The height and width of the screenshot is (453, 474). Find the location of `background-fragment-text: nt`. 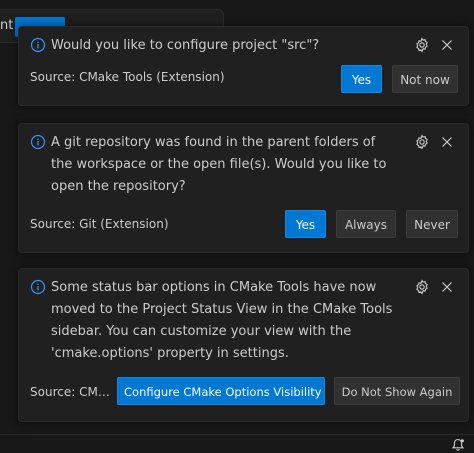

background-fragment-text: nt is located at coordinates (7, 25).